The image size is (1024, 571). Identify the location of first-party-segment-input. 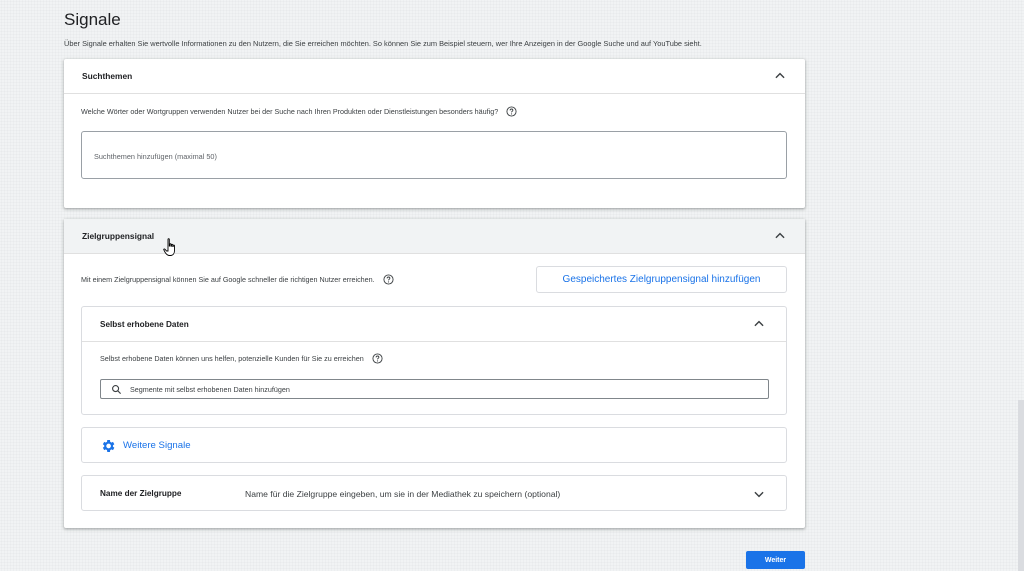
(430, 389).